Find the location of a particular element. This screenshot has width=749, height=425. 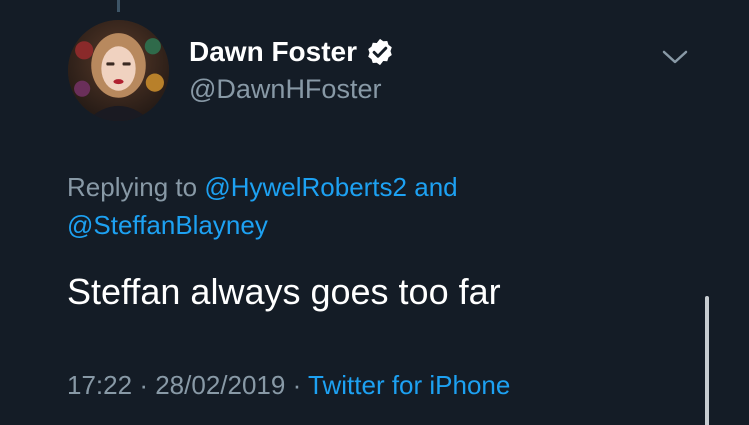

avatar-image is located at coordinates (118, 70).